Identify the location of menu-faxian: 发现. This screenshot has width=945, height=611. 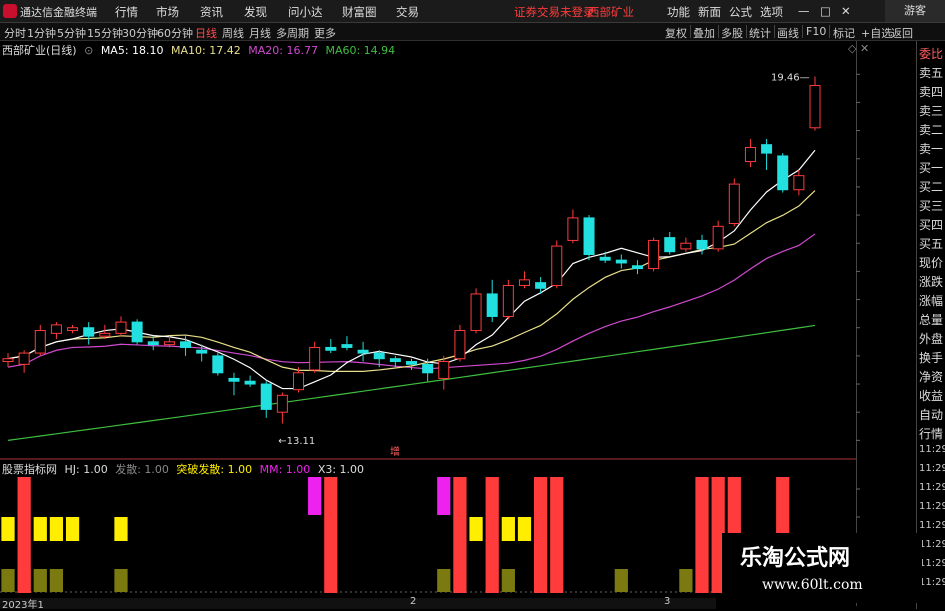
(255, 12).